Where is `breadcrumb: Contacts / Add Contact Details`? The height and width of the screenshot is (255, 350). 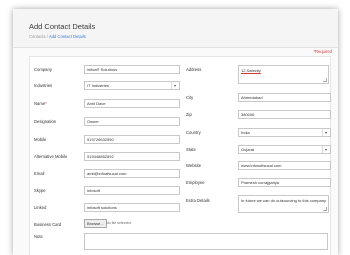
breadcrumb: Contacts / Add Contact Details is located at coordinates (57, 36).